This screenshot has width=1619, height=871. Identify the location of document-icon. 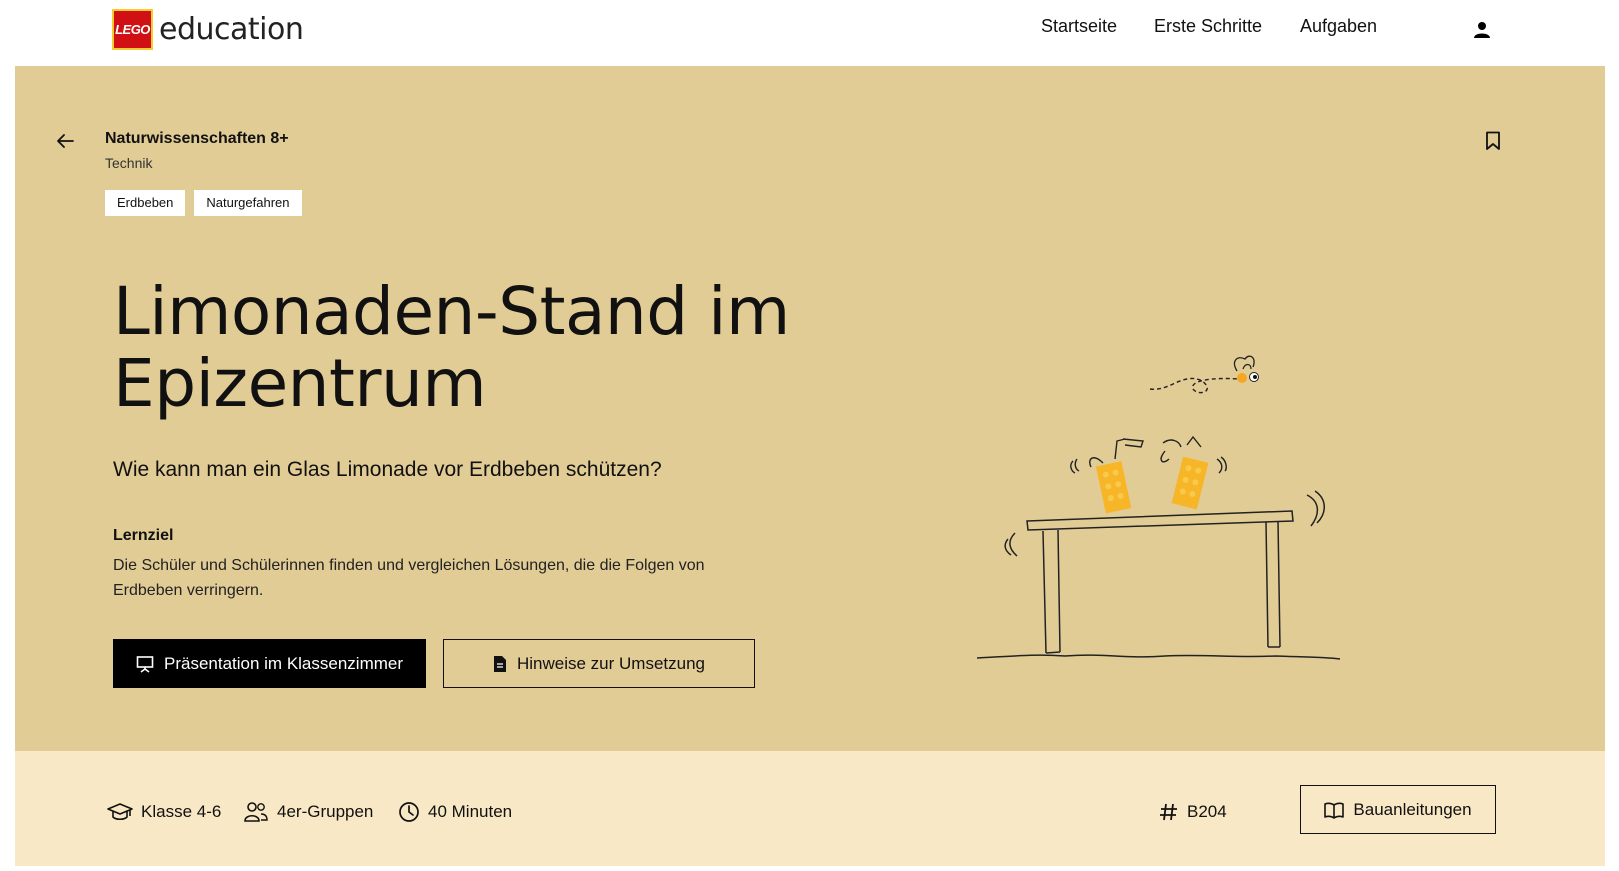
(499, 663).